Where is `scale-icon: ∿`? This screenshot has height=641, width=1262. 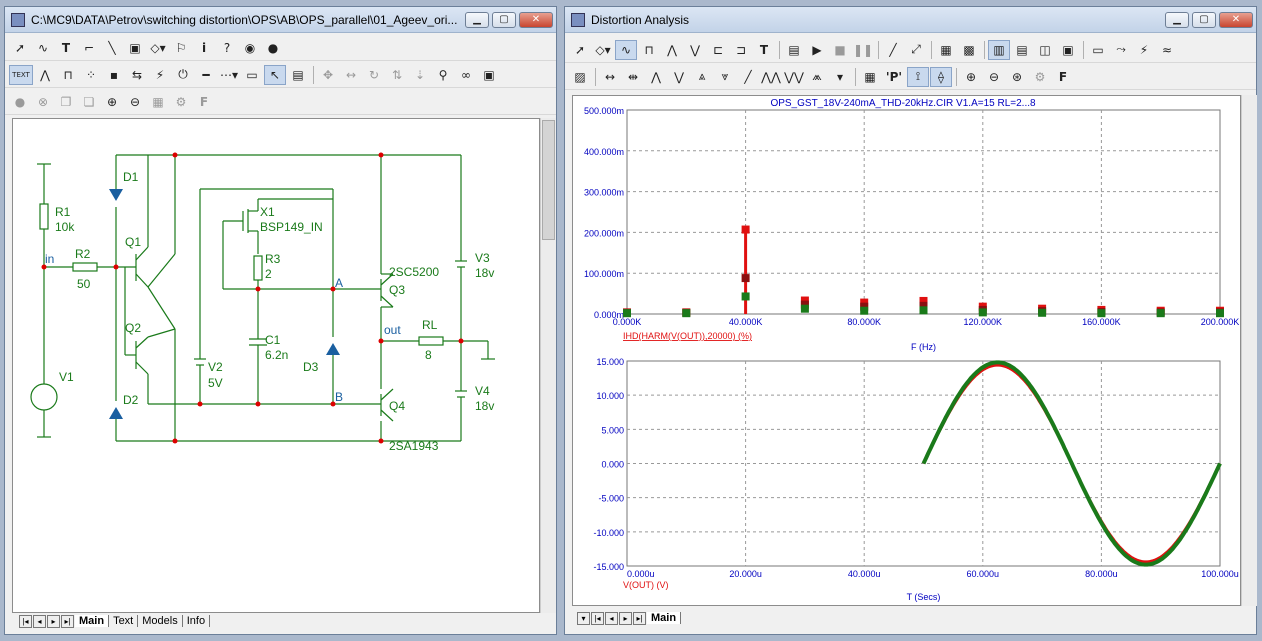
scale-icon: ∿ is located at coordinates (626, 49).